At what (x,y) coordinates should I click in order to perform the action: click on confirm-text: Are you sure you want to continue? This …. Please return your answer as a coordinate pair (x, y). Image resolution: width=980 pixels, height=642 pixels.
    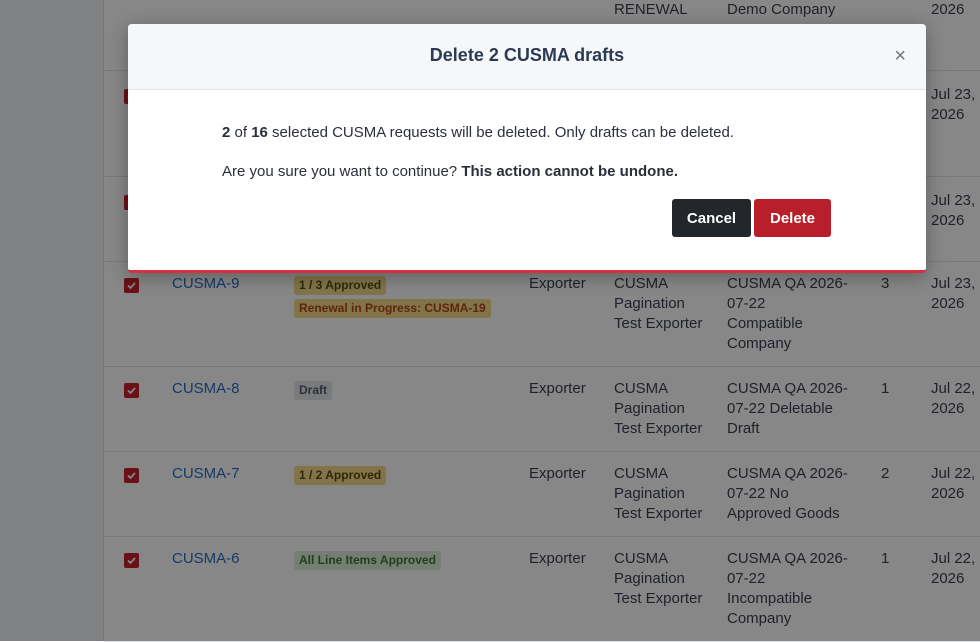
    Looking at the image, I should click on (450, 171).